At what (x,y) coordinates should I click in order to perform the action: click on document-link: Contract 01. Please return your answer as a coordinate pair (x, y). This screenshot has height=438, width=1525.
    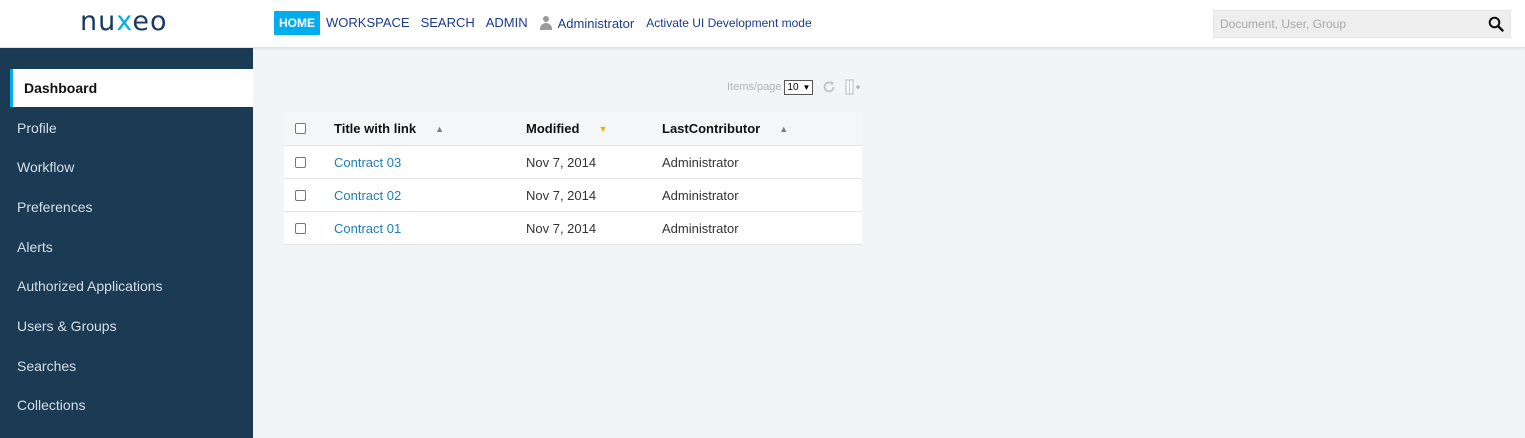
    Looking at the image, I should click on (367, 228).